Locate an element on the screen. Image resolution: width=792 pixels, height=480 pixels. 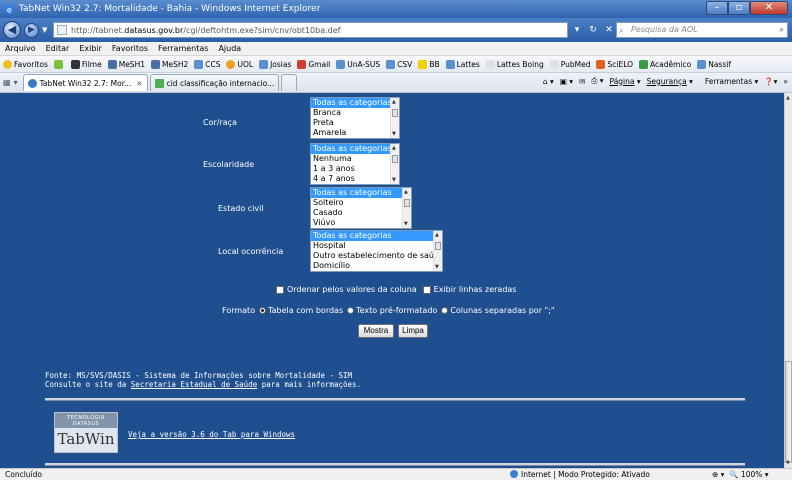
scrollbar-thumb is located at coordinates (788, 412).